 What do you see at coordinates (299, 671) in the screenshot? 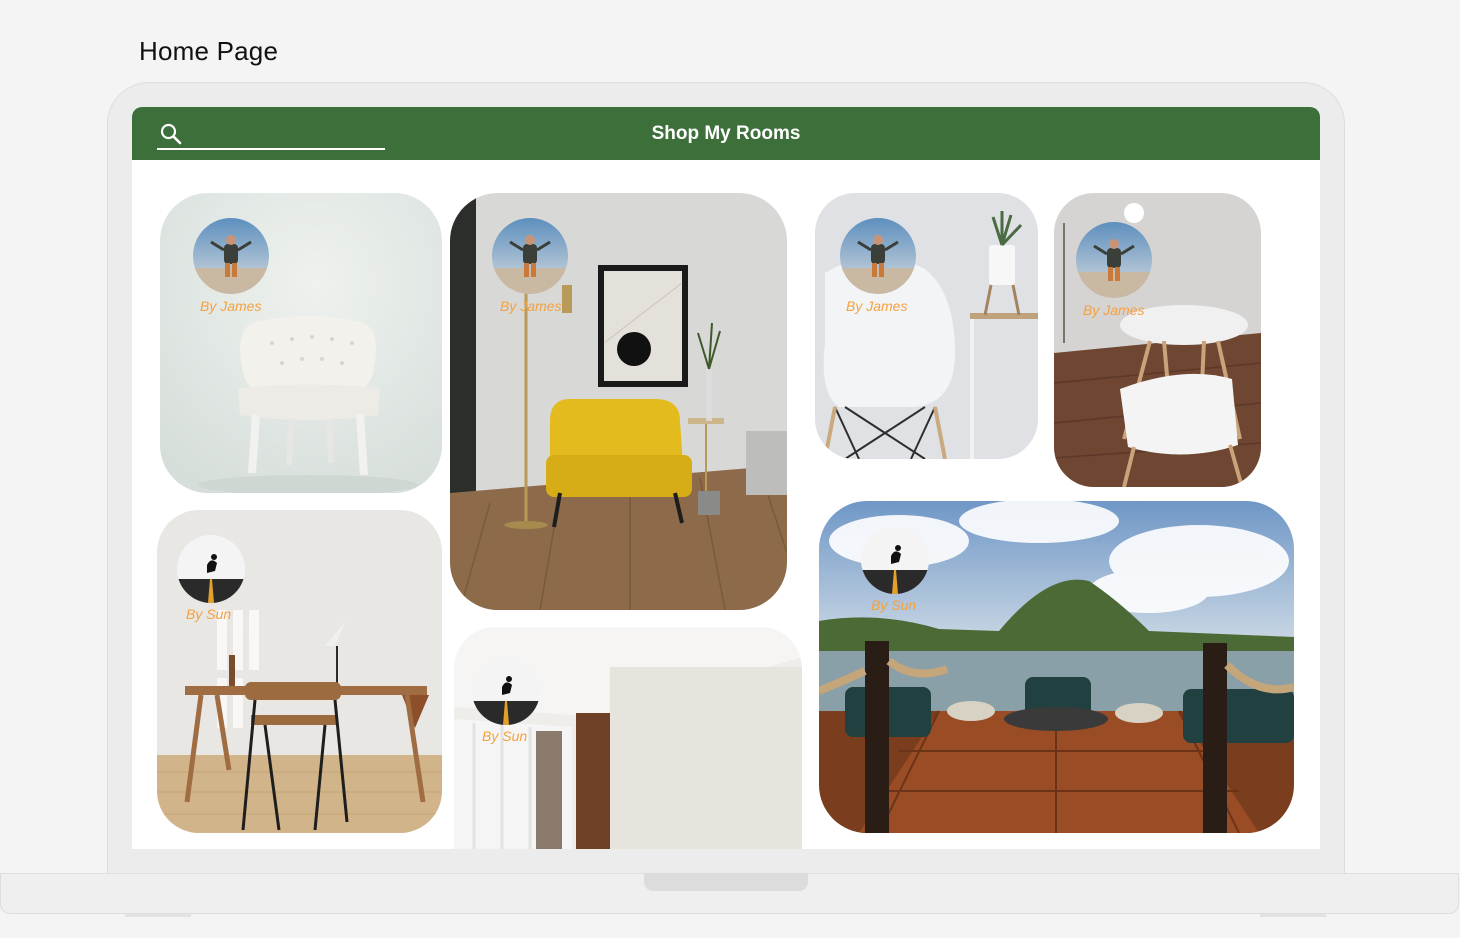
I see `room-card-wooden-desk: By Sun` at bounding box center [299, 671].